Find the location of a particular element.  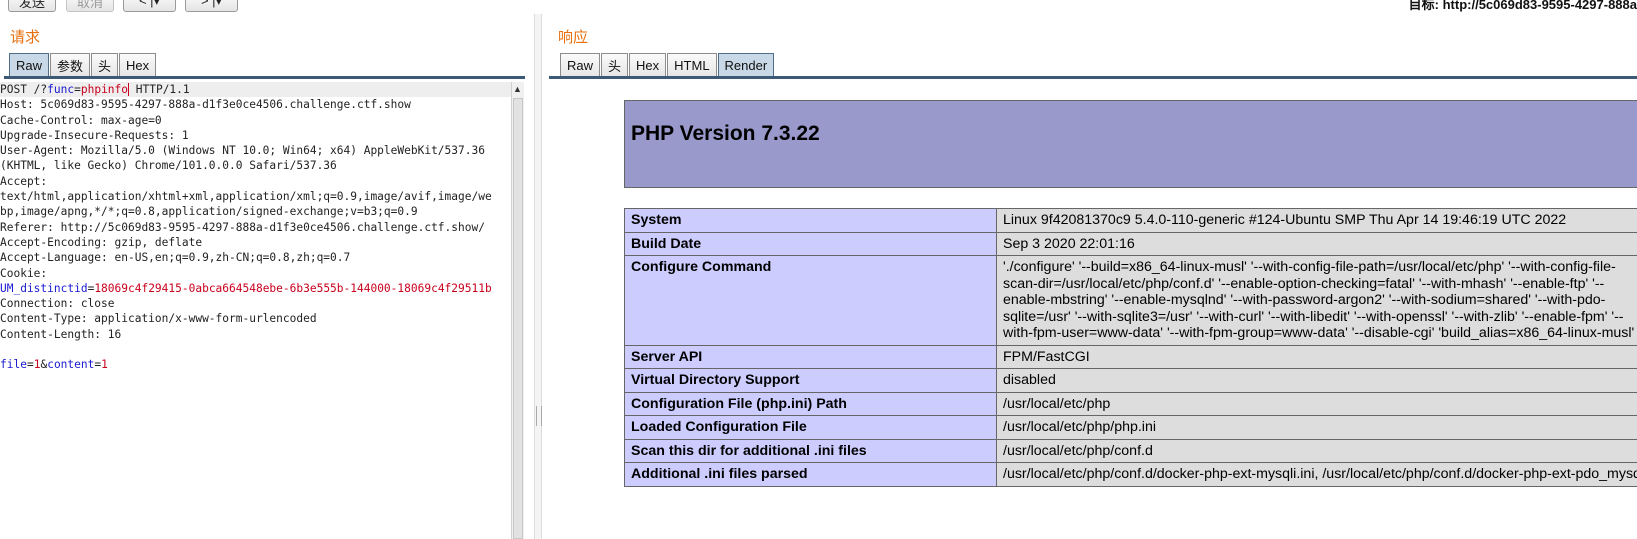

response-tabs: Raw 头 Hex HTML Render is located at coordinates (667, 64).